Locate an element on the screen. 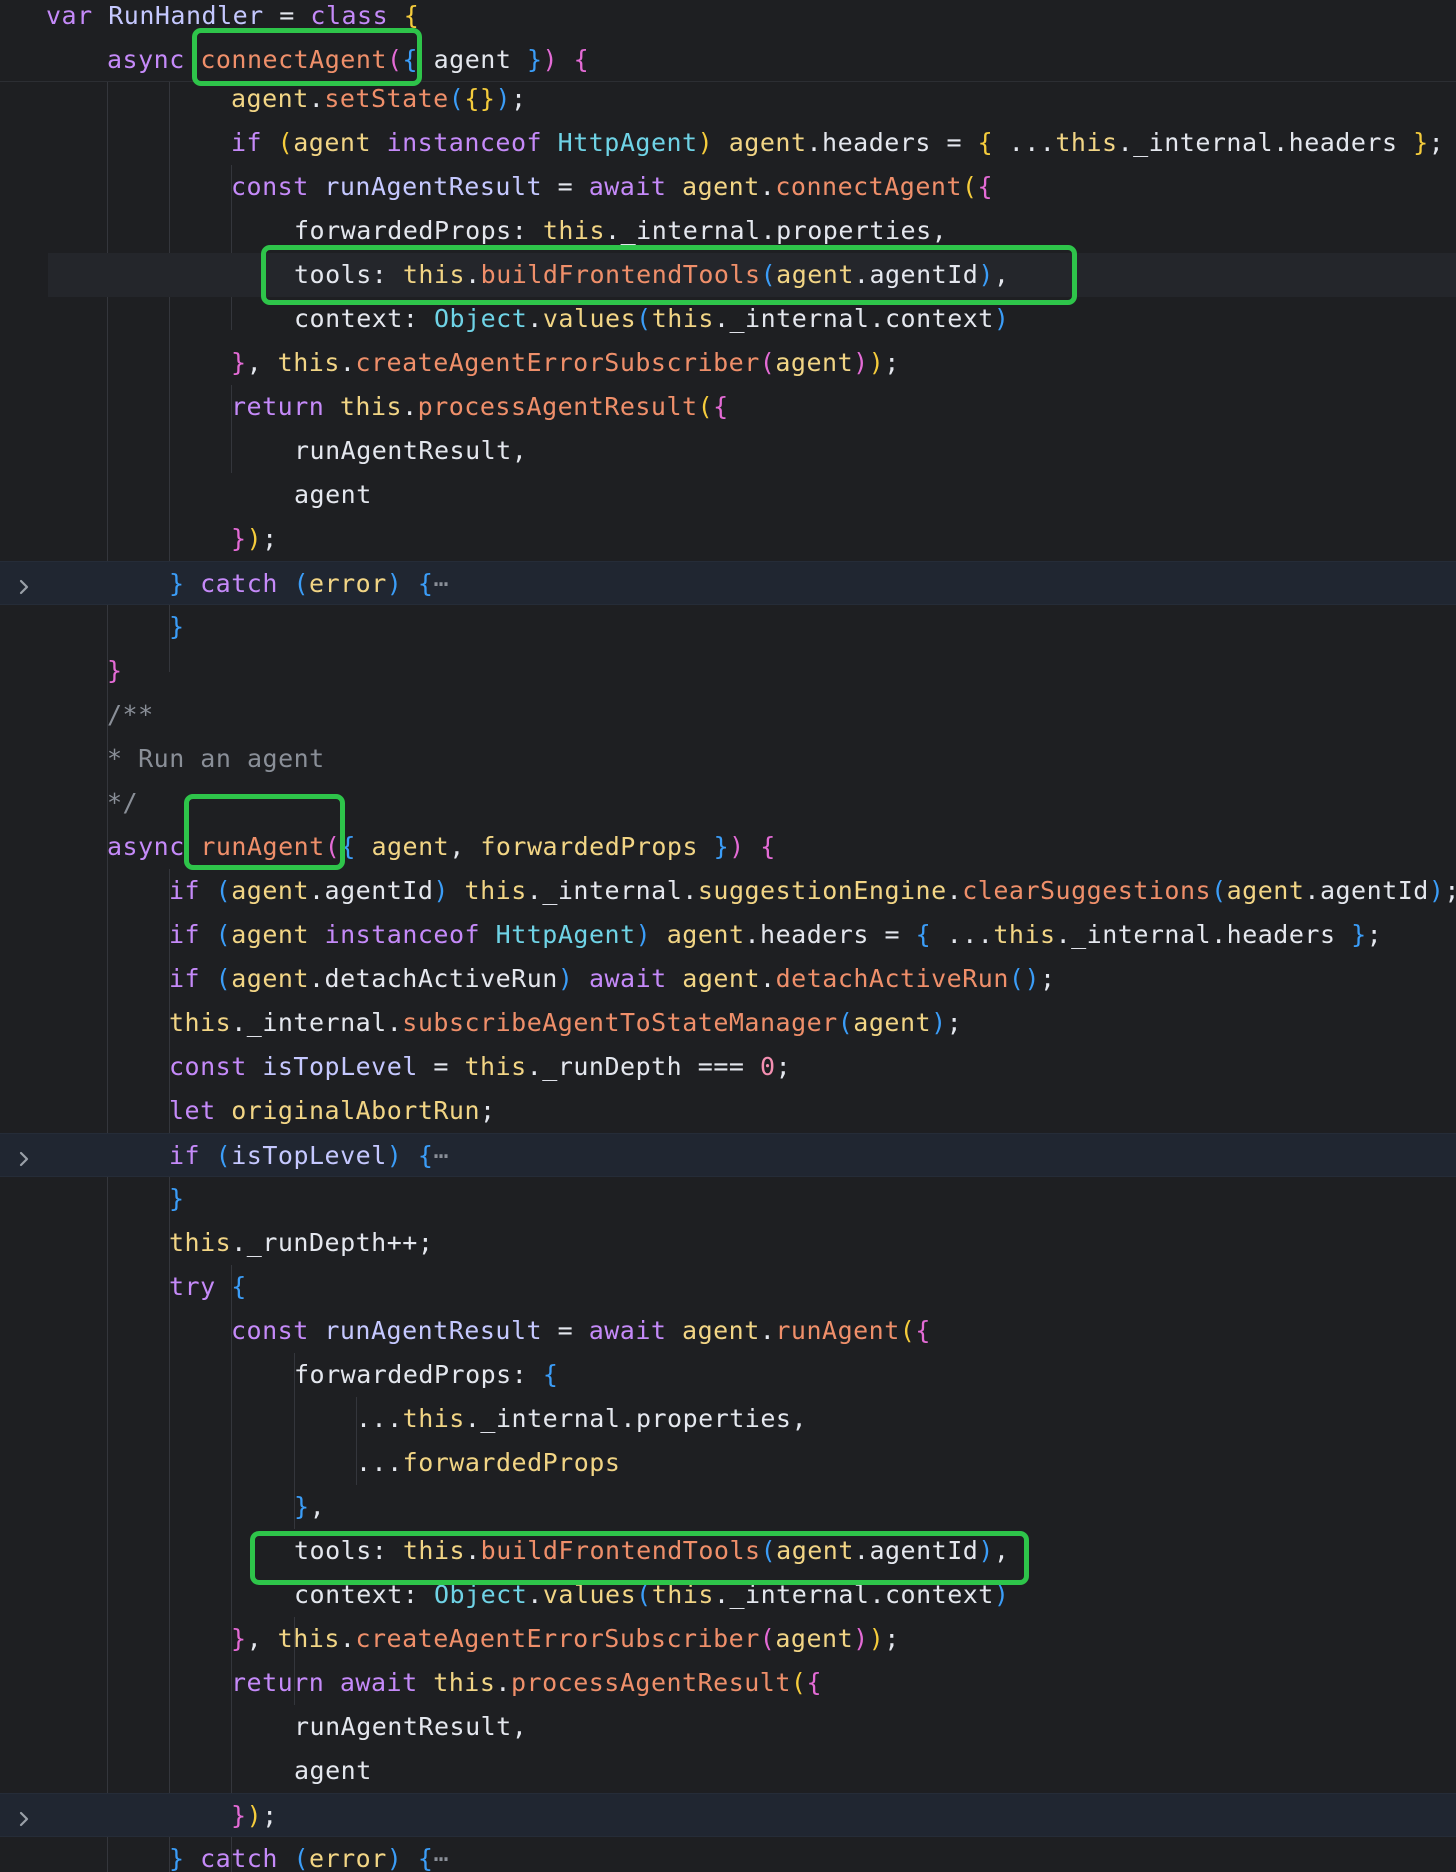 This screenshot has width=1456, height=1872. folded-code-line: if (isTopLevel) {⋯ is located at coordinates (728, 1155).